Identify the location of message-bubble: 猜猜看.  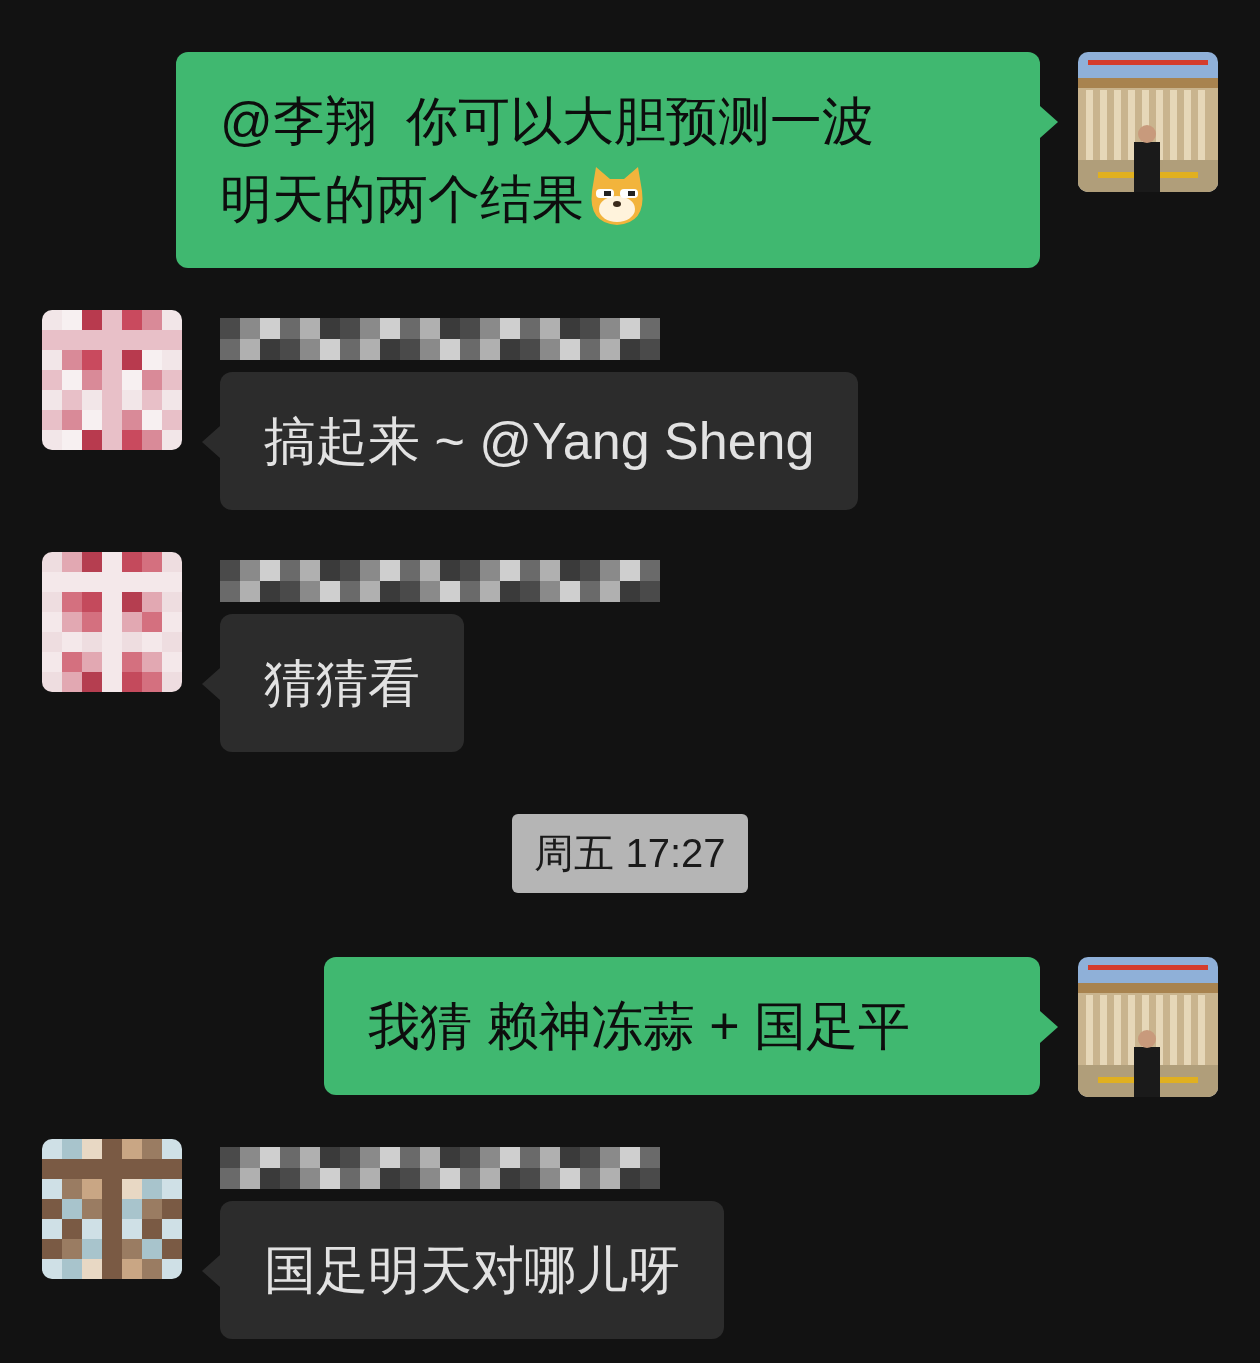
(342, 683).